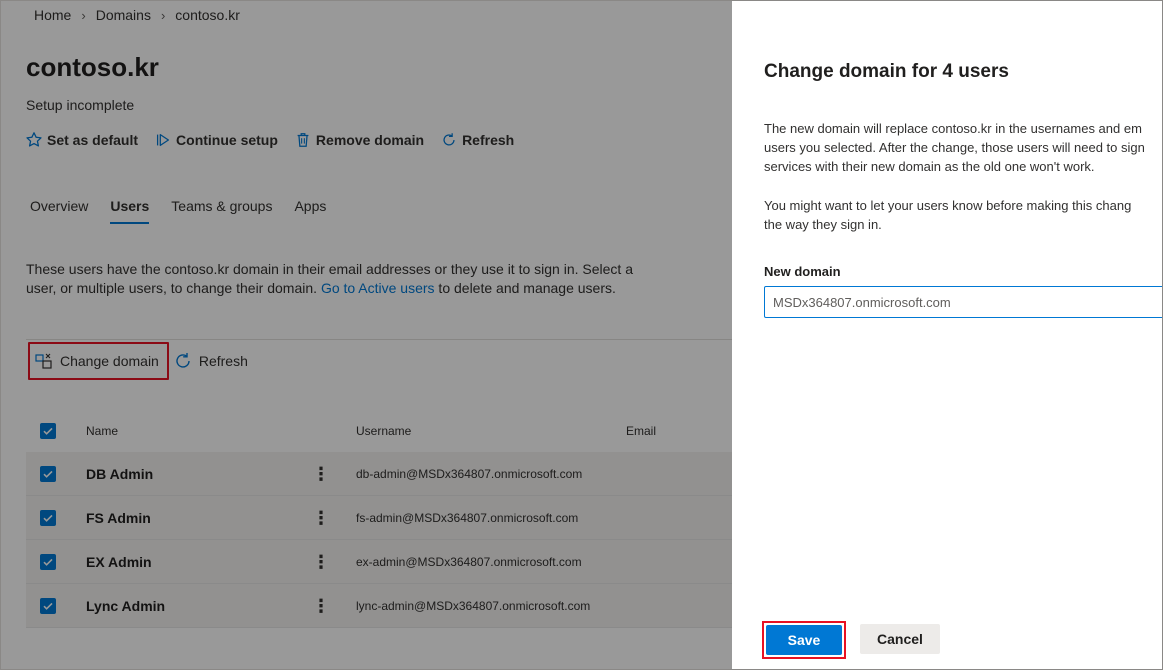 Image resolution: width=1163 pixels, height=670 pixels. Describe the element at coordinates (886, 71) in the screenshot. I see `panel-title: Change domain for 4 users` at that location.